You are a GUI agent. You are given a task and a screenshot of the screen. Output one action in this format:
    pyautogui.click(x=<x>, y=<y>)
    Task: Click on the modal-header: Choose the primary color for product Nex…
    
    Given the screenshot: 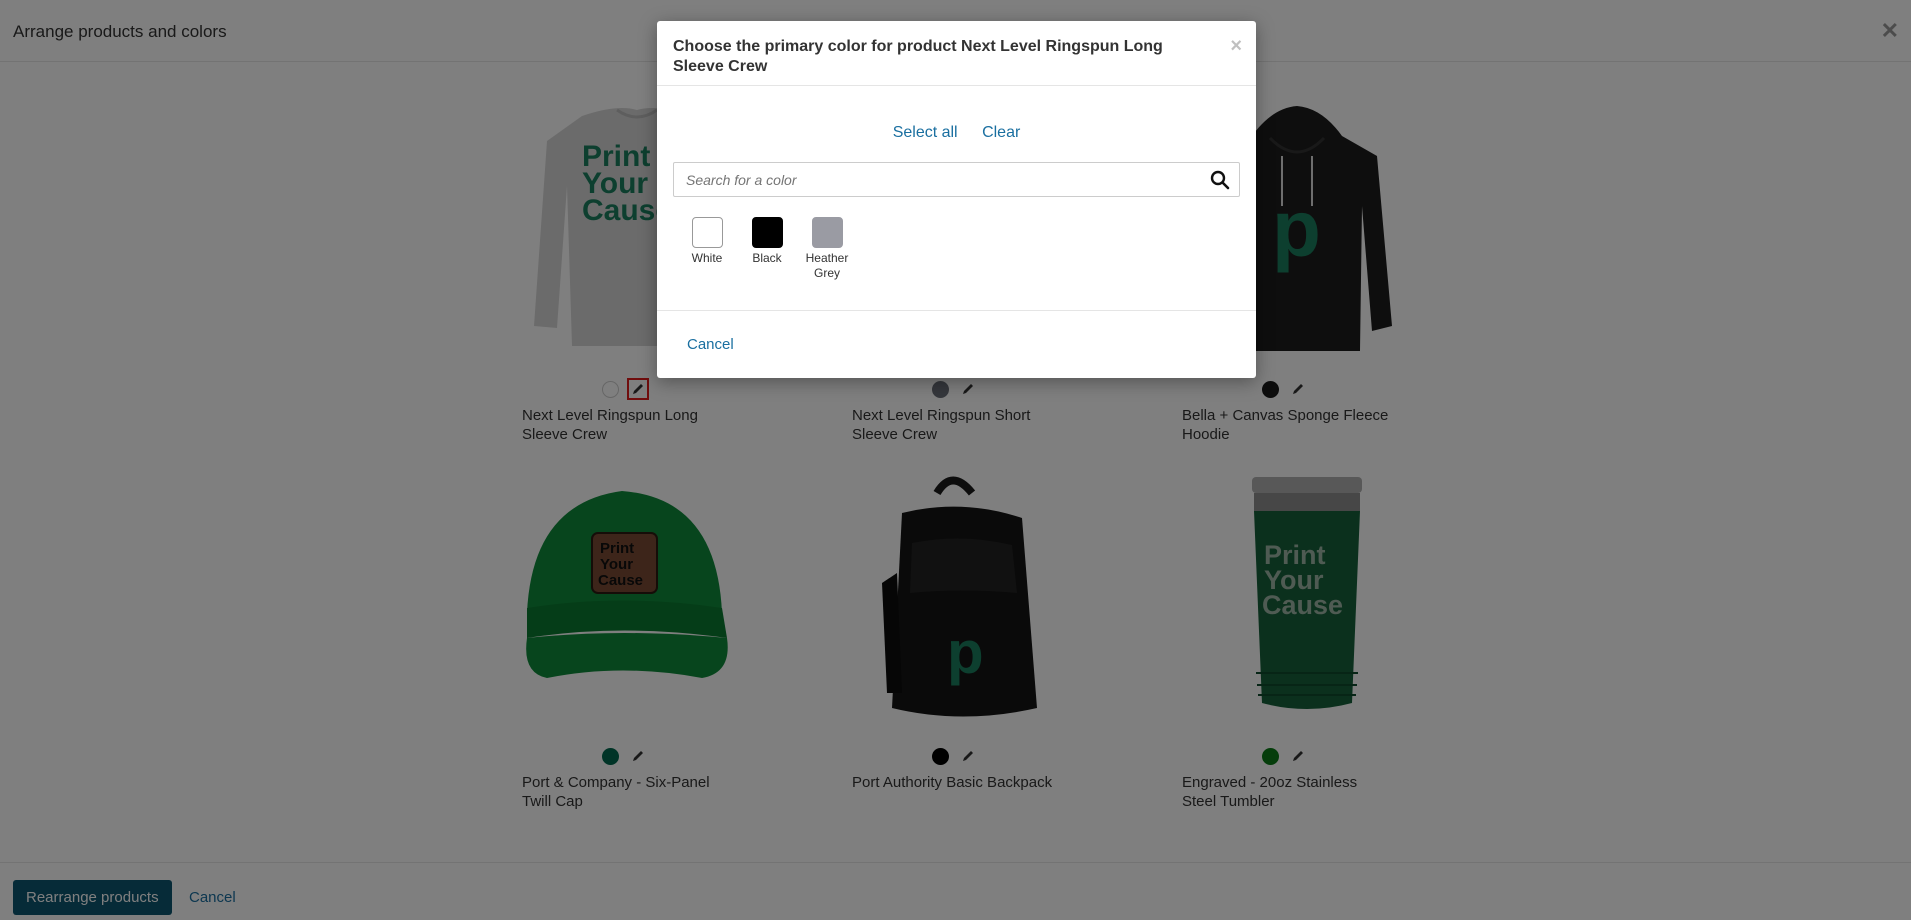 What is the action you would take?
    pyautogui.click(x=956, y=53)
    